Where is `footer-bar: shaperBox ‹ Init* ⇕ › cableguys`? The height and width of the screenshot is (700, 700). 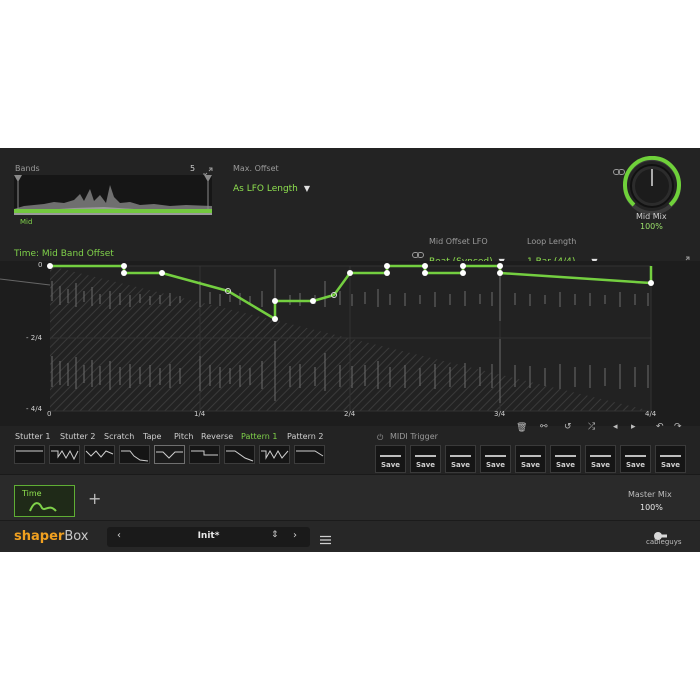
footer-bar: shaperBox ‹ Init* ⇕ › cableguys is located at coordinates (350, 536).